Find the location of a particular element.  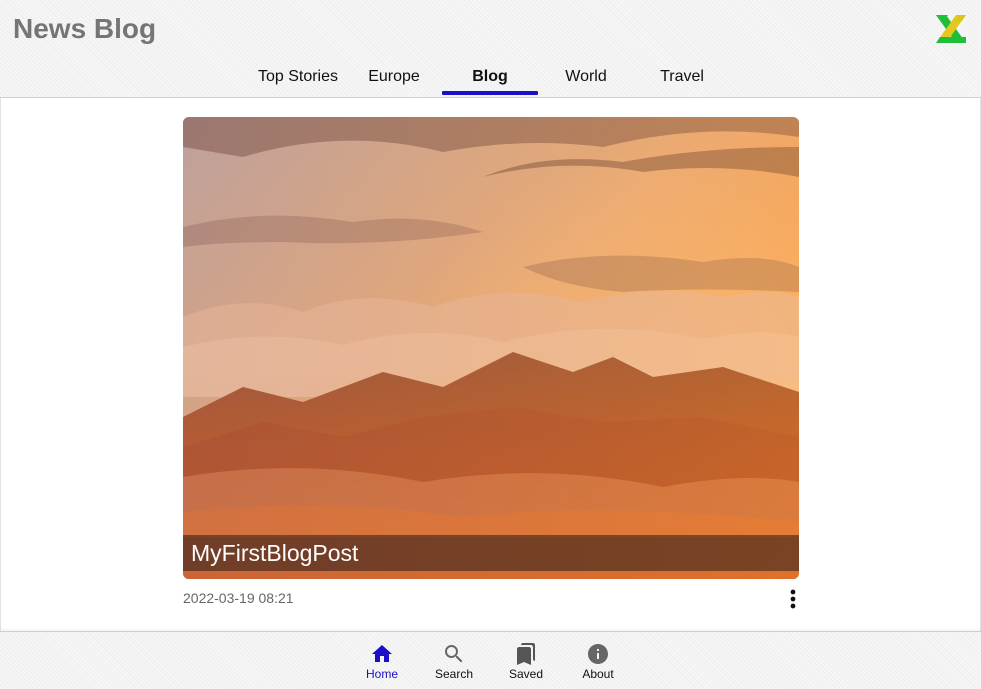

search-icon is located at coordinates (454, 654).